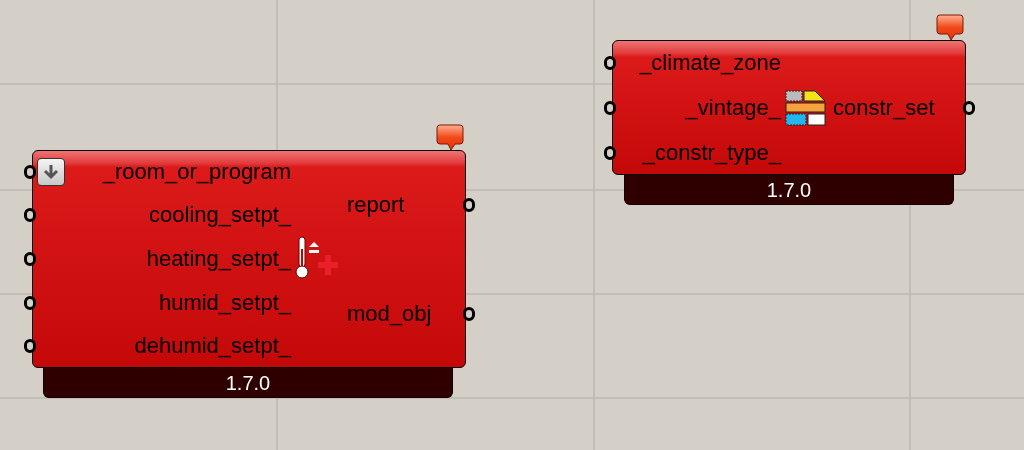 The width and height of the screenshot is (1024, 450). What do you see at coordinates (218, 259) in the screenshot?
I see `input-label: heating_setpt_` at bounding box center [218, 259].